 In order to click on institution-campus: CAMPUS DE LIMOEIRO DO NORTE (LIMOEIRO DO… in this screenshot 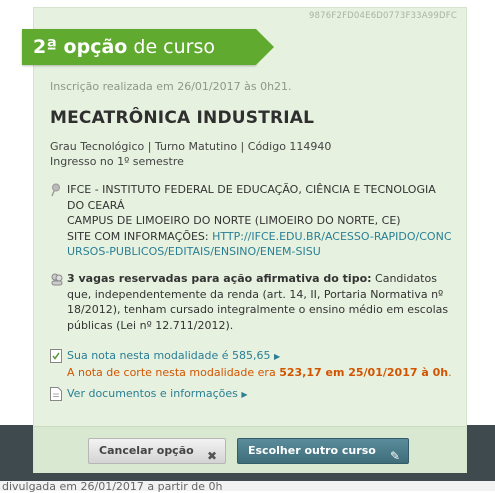, I will do `click(234, 220)`.